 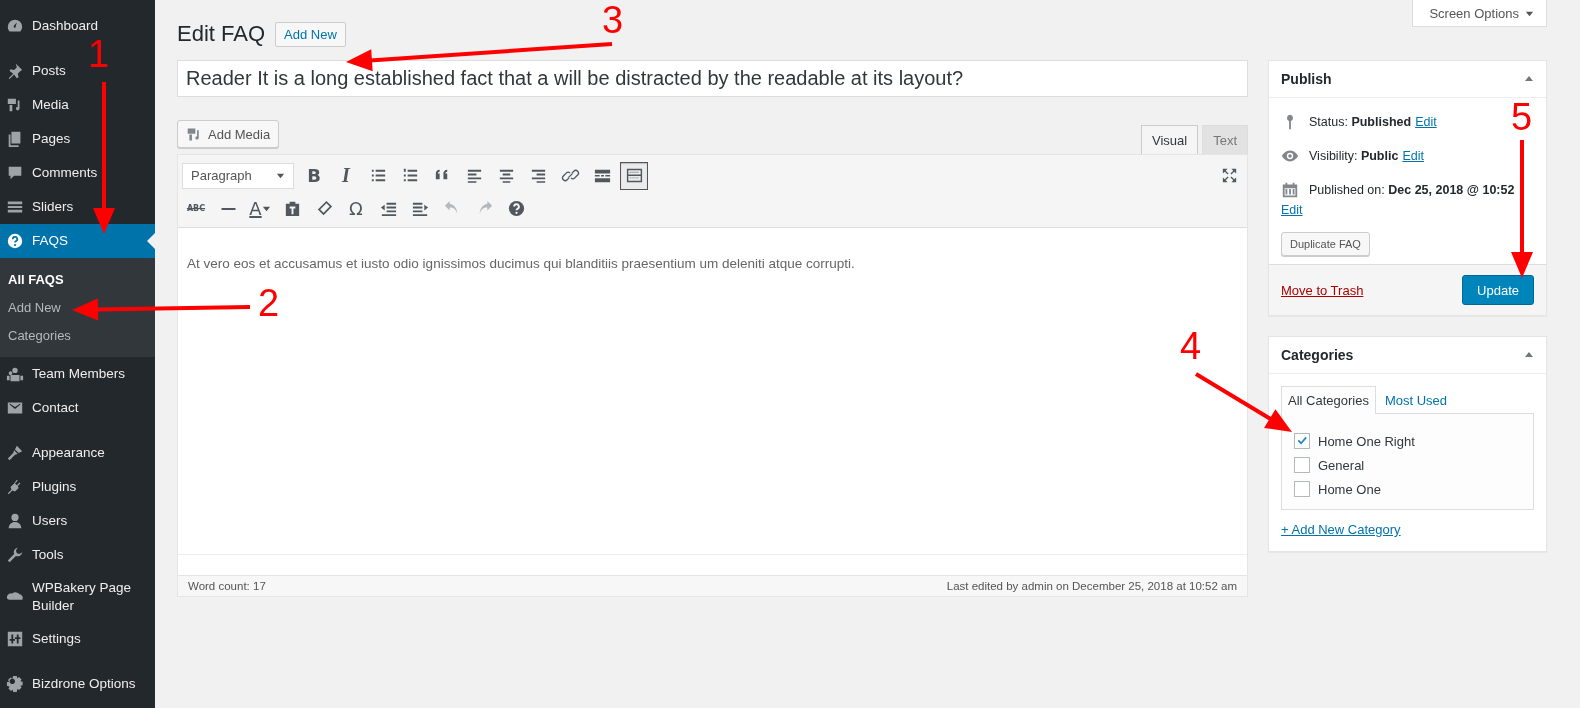 I want to click on annotation-number: 3, so click(x=613, y=20).